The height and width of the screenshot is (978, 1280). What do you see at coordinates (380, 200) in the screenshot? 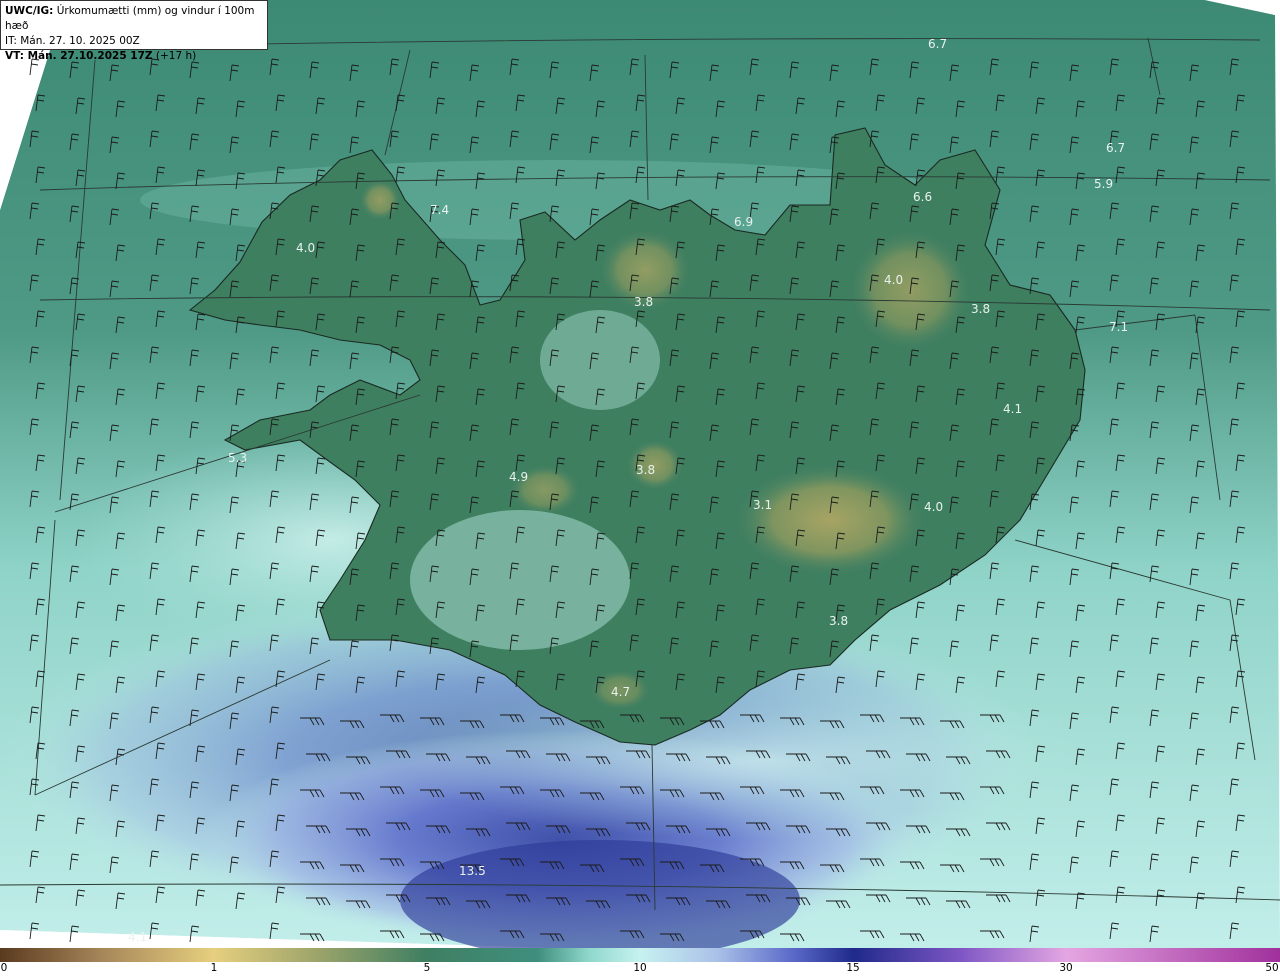
I see `highland-drangajokull` at bounding box center [380, 200].